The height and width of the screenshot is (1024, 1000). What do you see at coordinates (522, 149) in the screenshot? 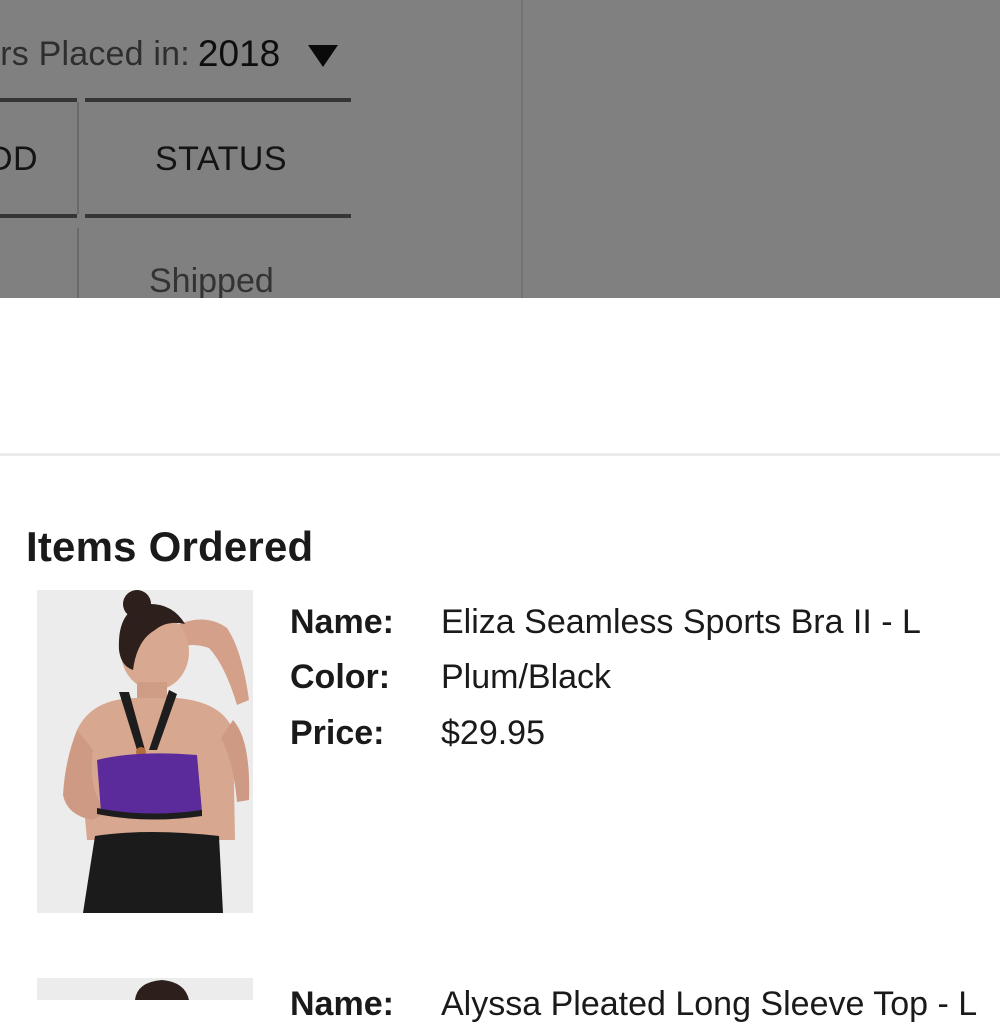
I see `panel-divider` at bounding box center [522, 149].